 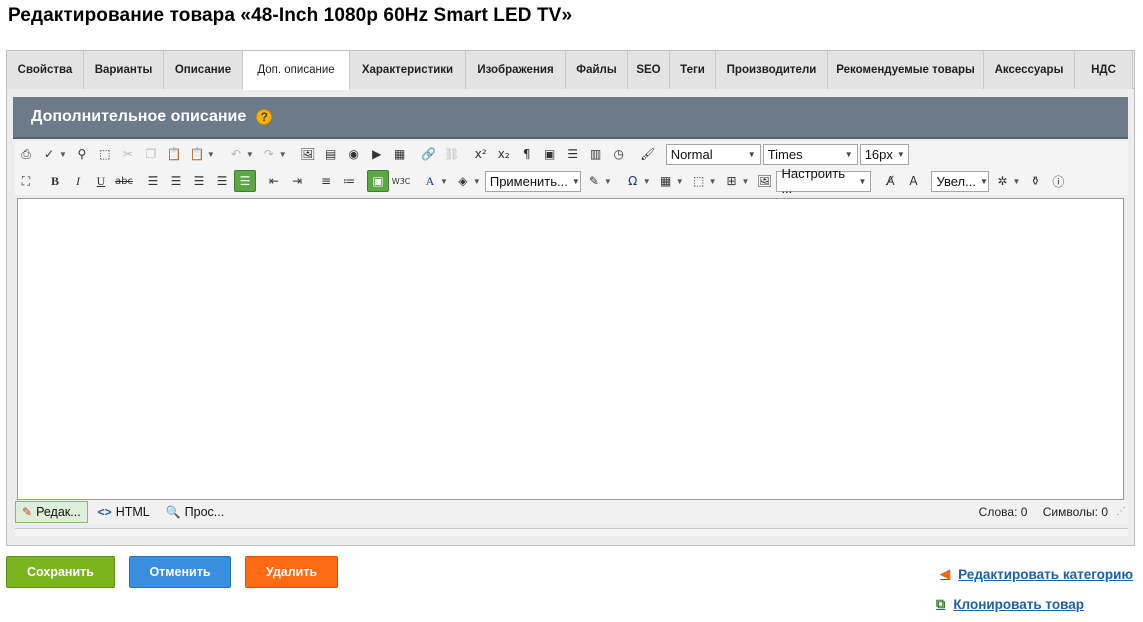 What do you see at coordinates (772, 70) in the screenshot?
I see `tab-manufacturers: Производители` at bounding box center [772, 70].